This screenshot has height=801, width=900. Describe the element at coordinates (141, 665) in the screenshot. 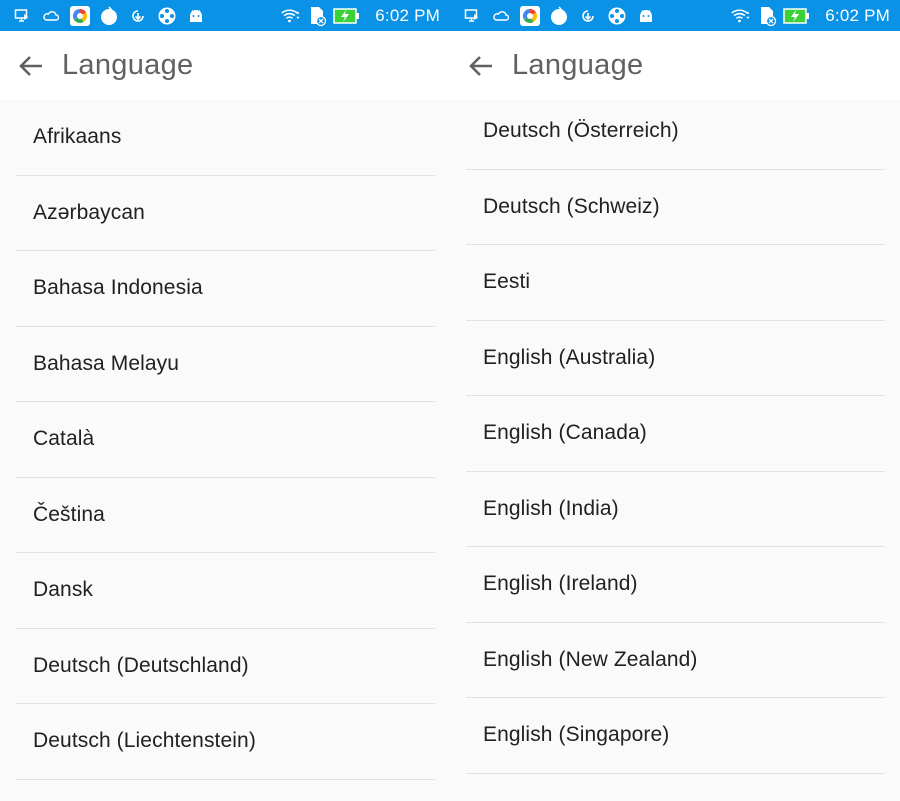

I see `language-label: Deutsch (Deutschland)` at that location.